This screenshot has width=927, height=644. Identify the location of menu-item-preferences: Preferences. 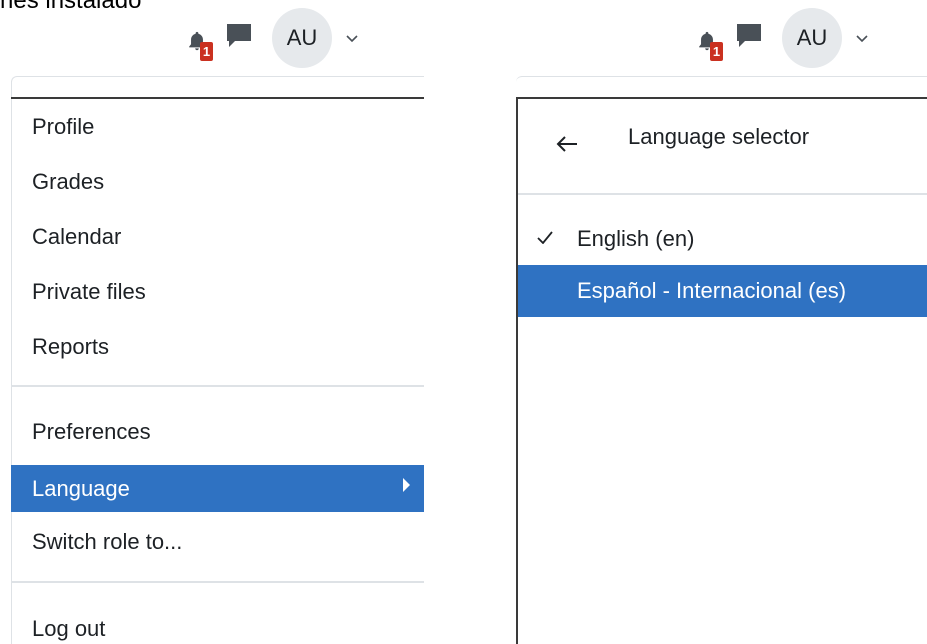
(217, 432).